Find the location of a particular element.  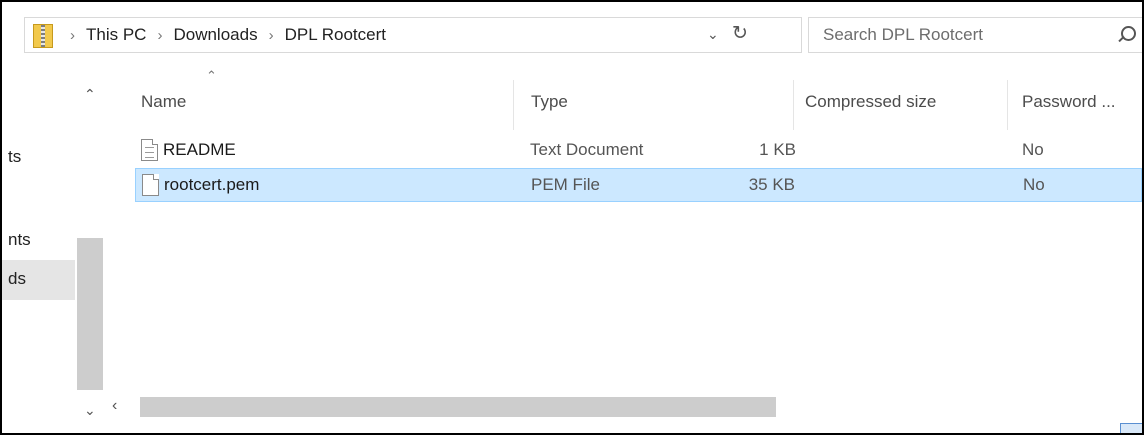

scroll-left-icon: ‹ is located at coordinates (114, 406).